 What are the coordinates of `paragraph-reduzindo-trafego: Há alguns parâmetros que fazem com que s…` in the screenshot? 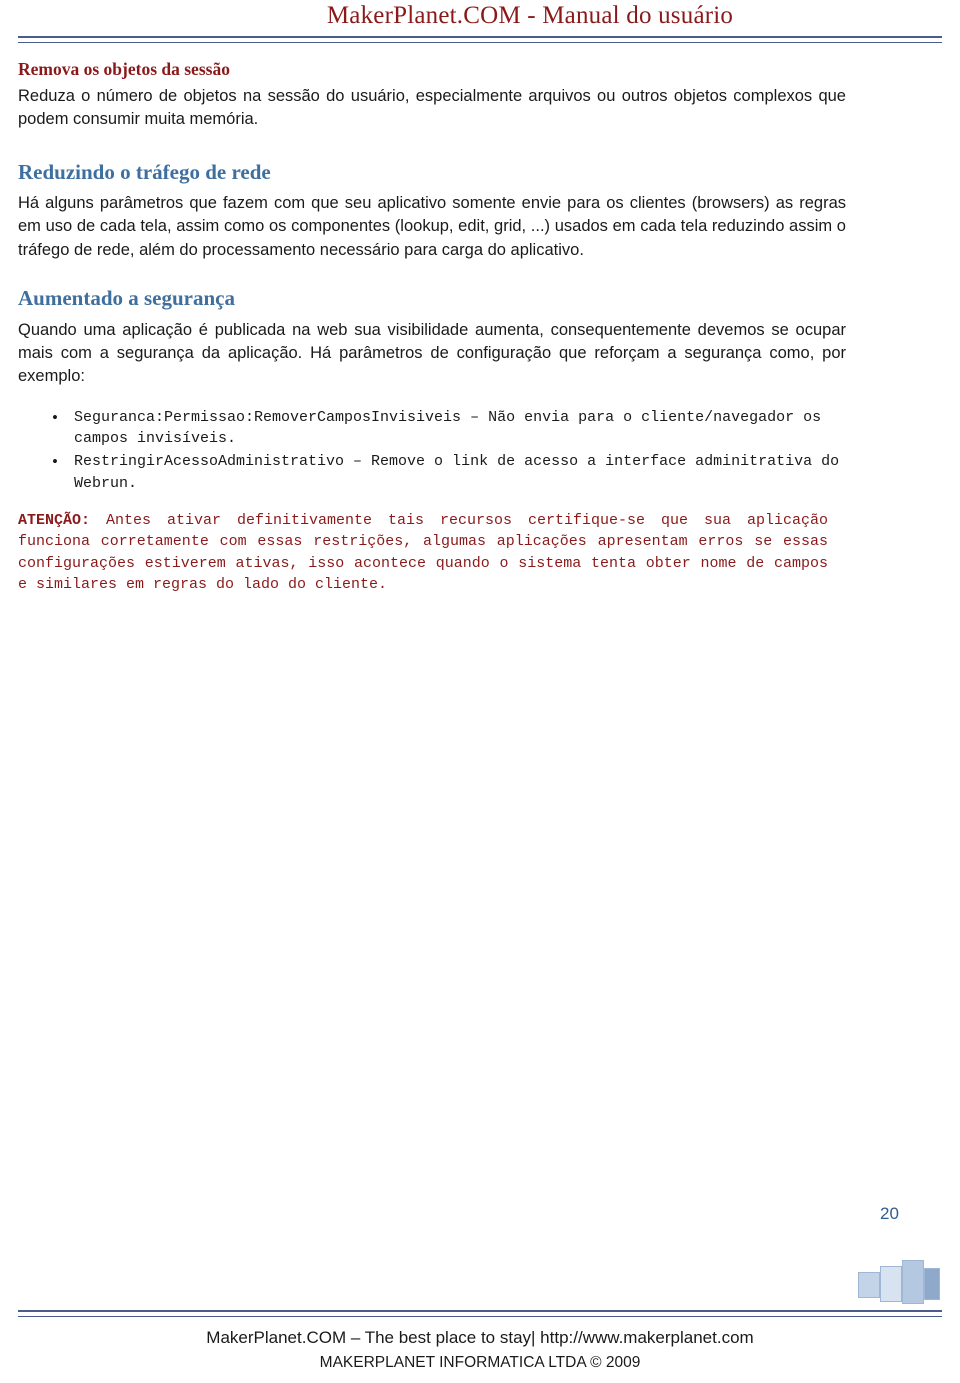 It's located at (432, 226).